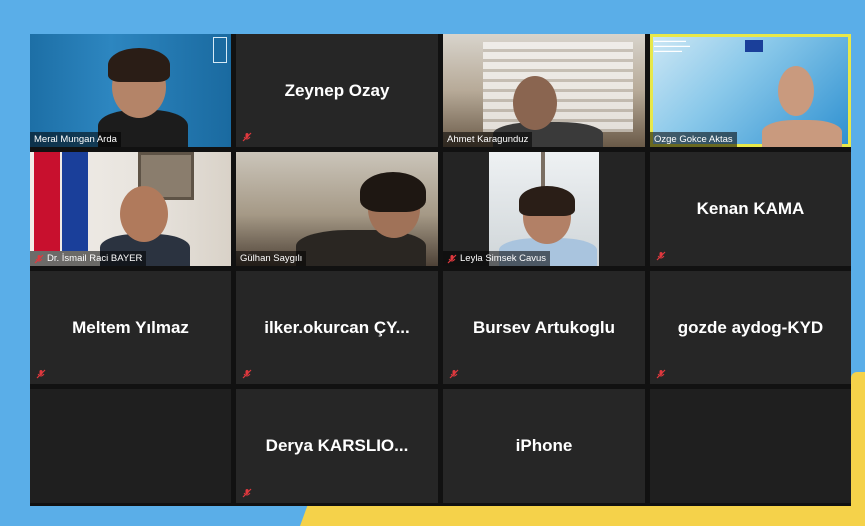  Describe the element at coordinates (672, 45) in the screenshot. I see `slide-text: ▬▬▬▬▬▬▬▬ ▬▬▬▬▬▬▬▬▬ ▬▬▬▬▬▬▬` at that location.